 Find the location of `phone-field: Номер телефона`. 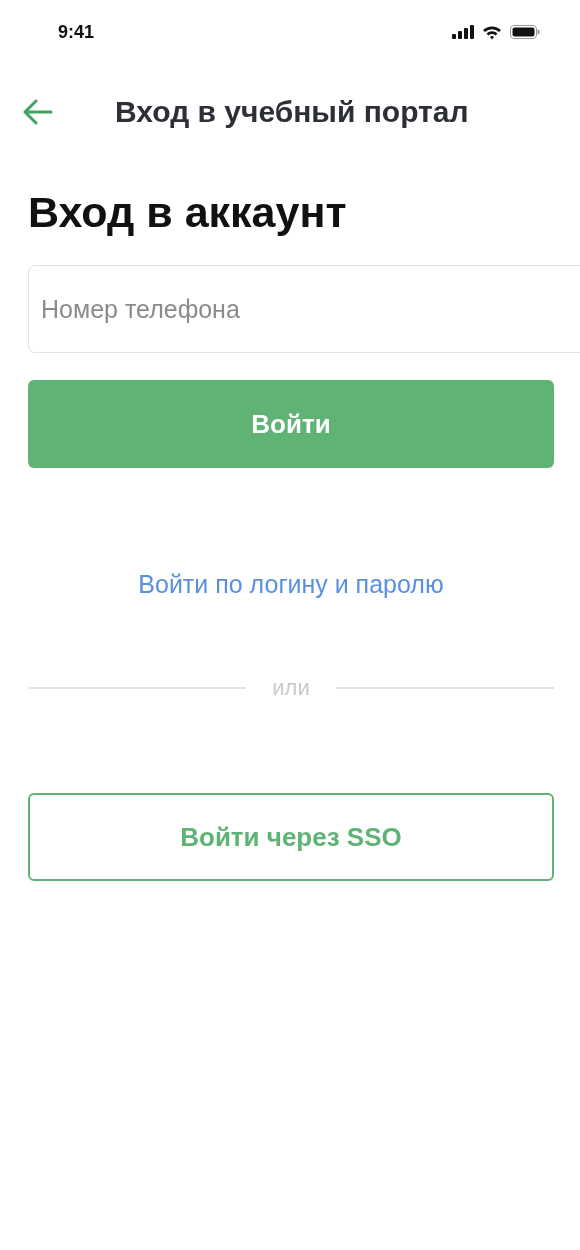

phone-field: Номер телефона is located at coordinates (304, 309).